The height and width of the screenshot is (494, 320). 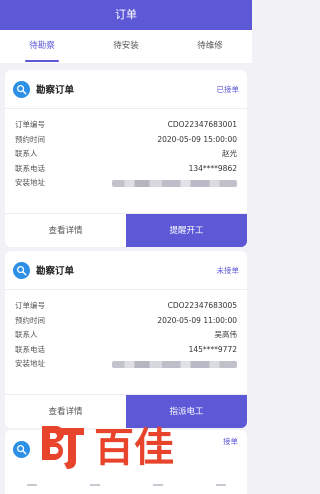 I want to click on field-value: 赵光, so click(x=229, y=153).